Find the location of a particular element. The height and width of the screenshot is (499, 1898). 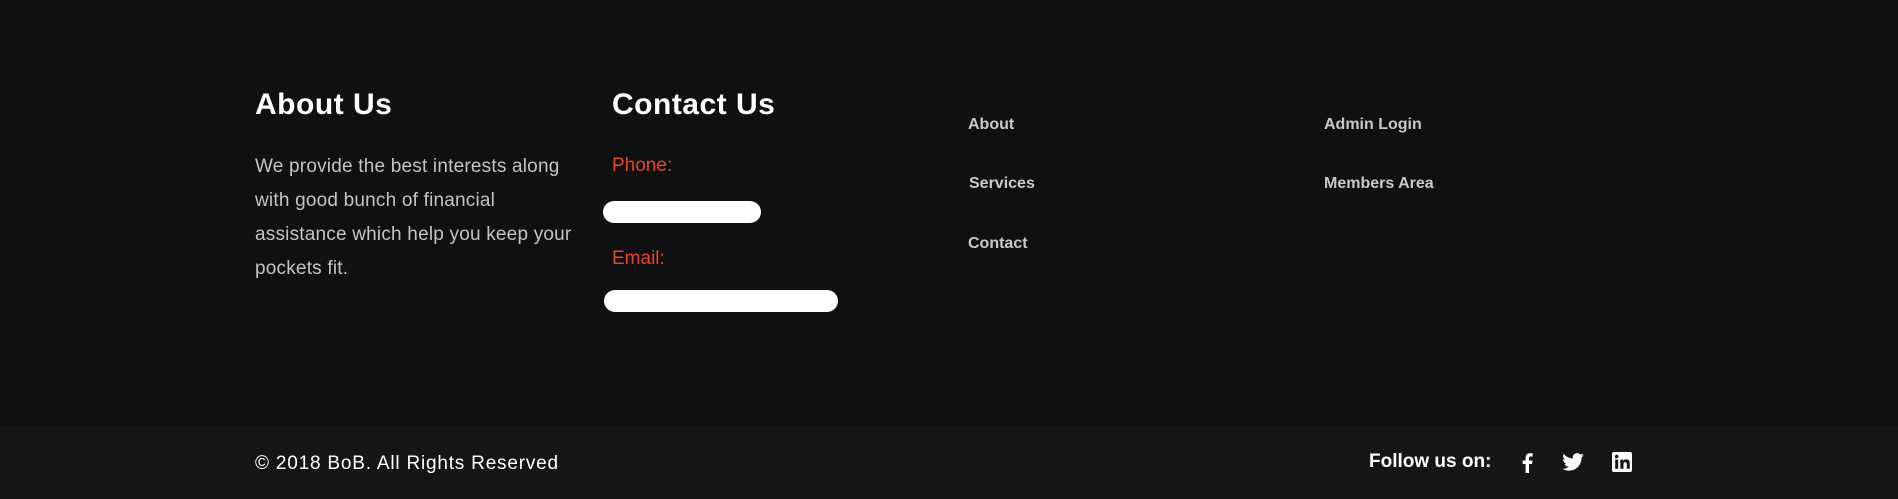

link-admin-login: Admin Login is located at coordinates (1373, 125).